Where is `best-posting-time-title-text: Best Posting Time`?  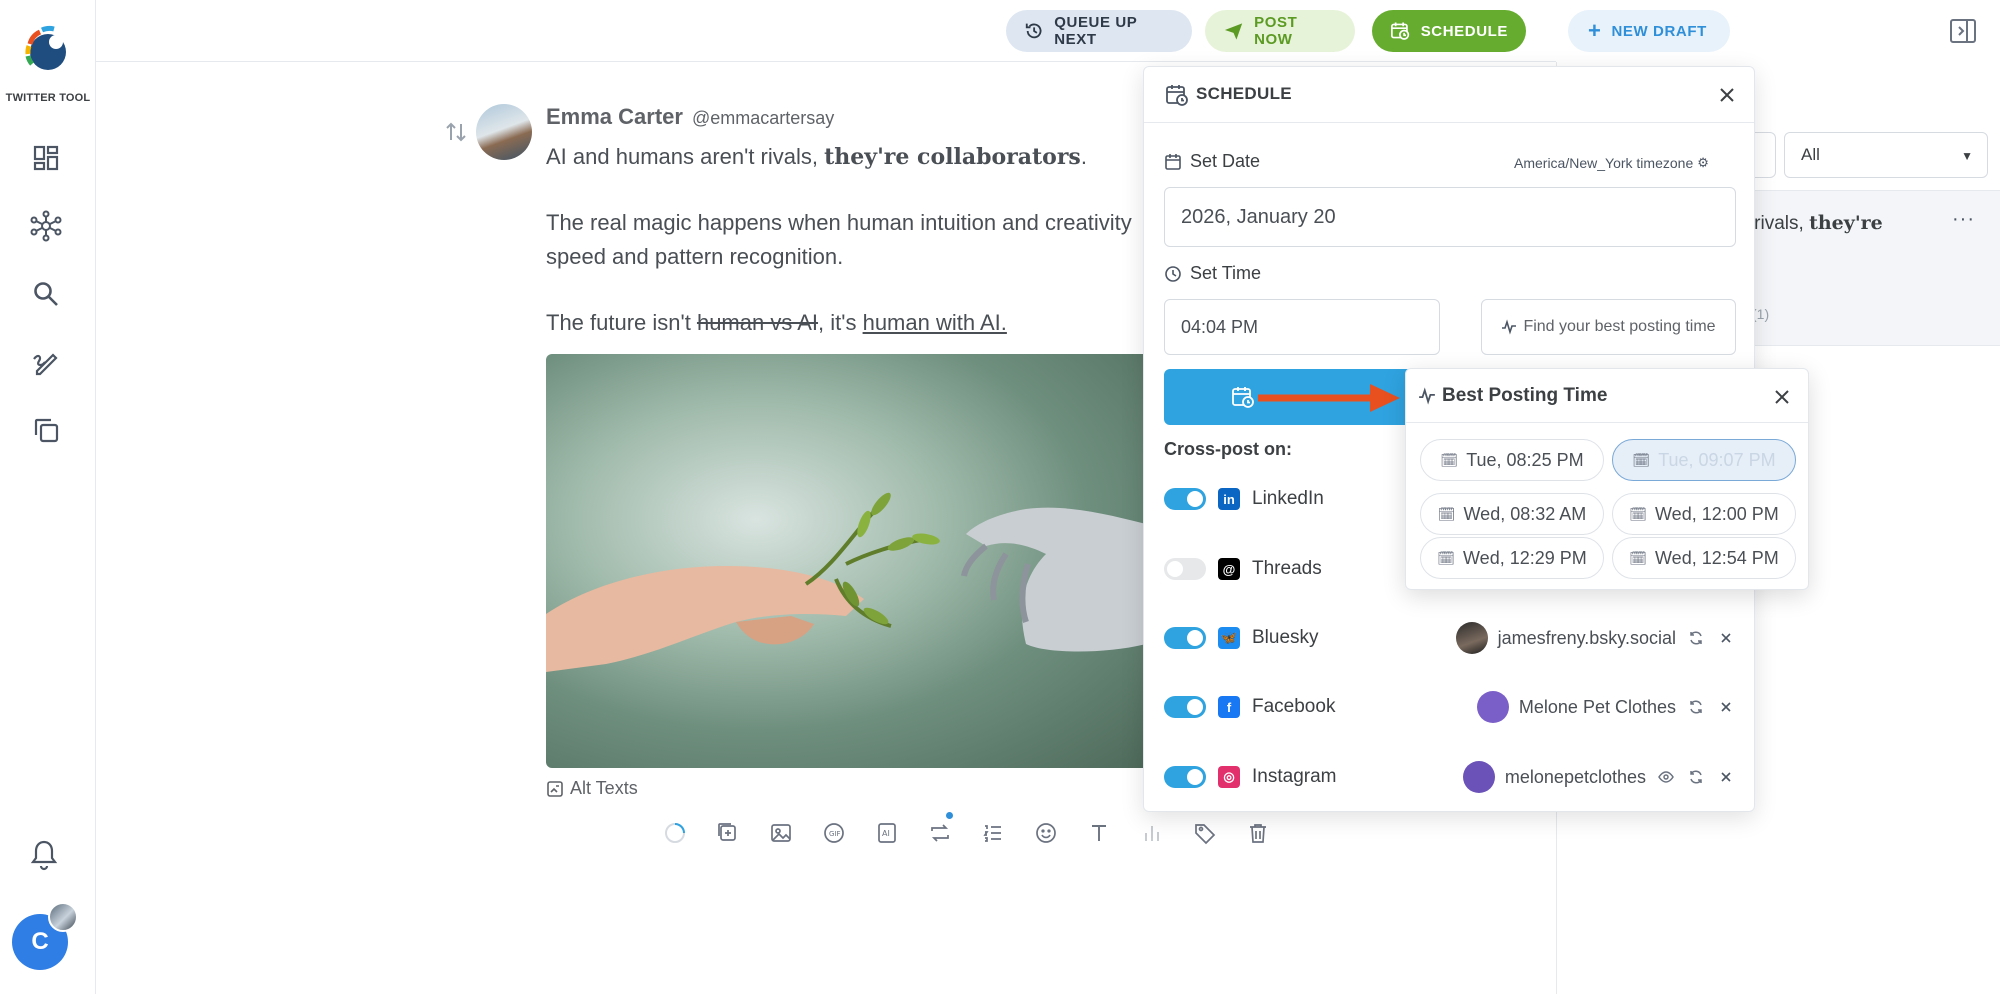 best-posting-time-title-text: Best Posting Time is located at coordinates (1525, 395).